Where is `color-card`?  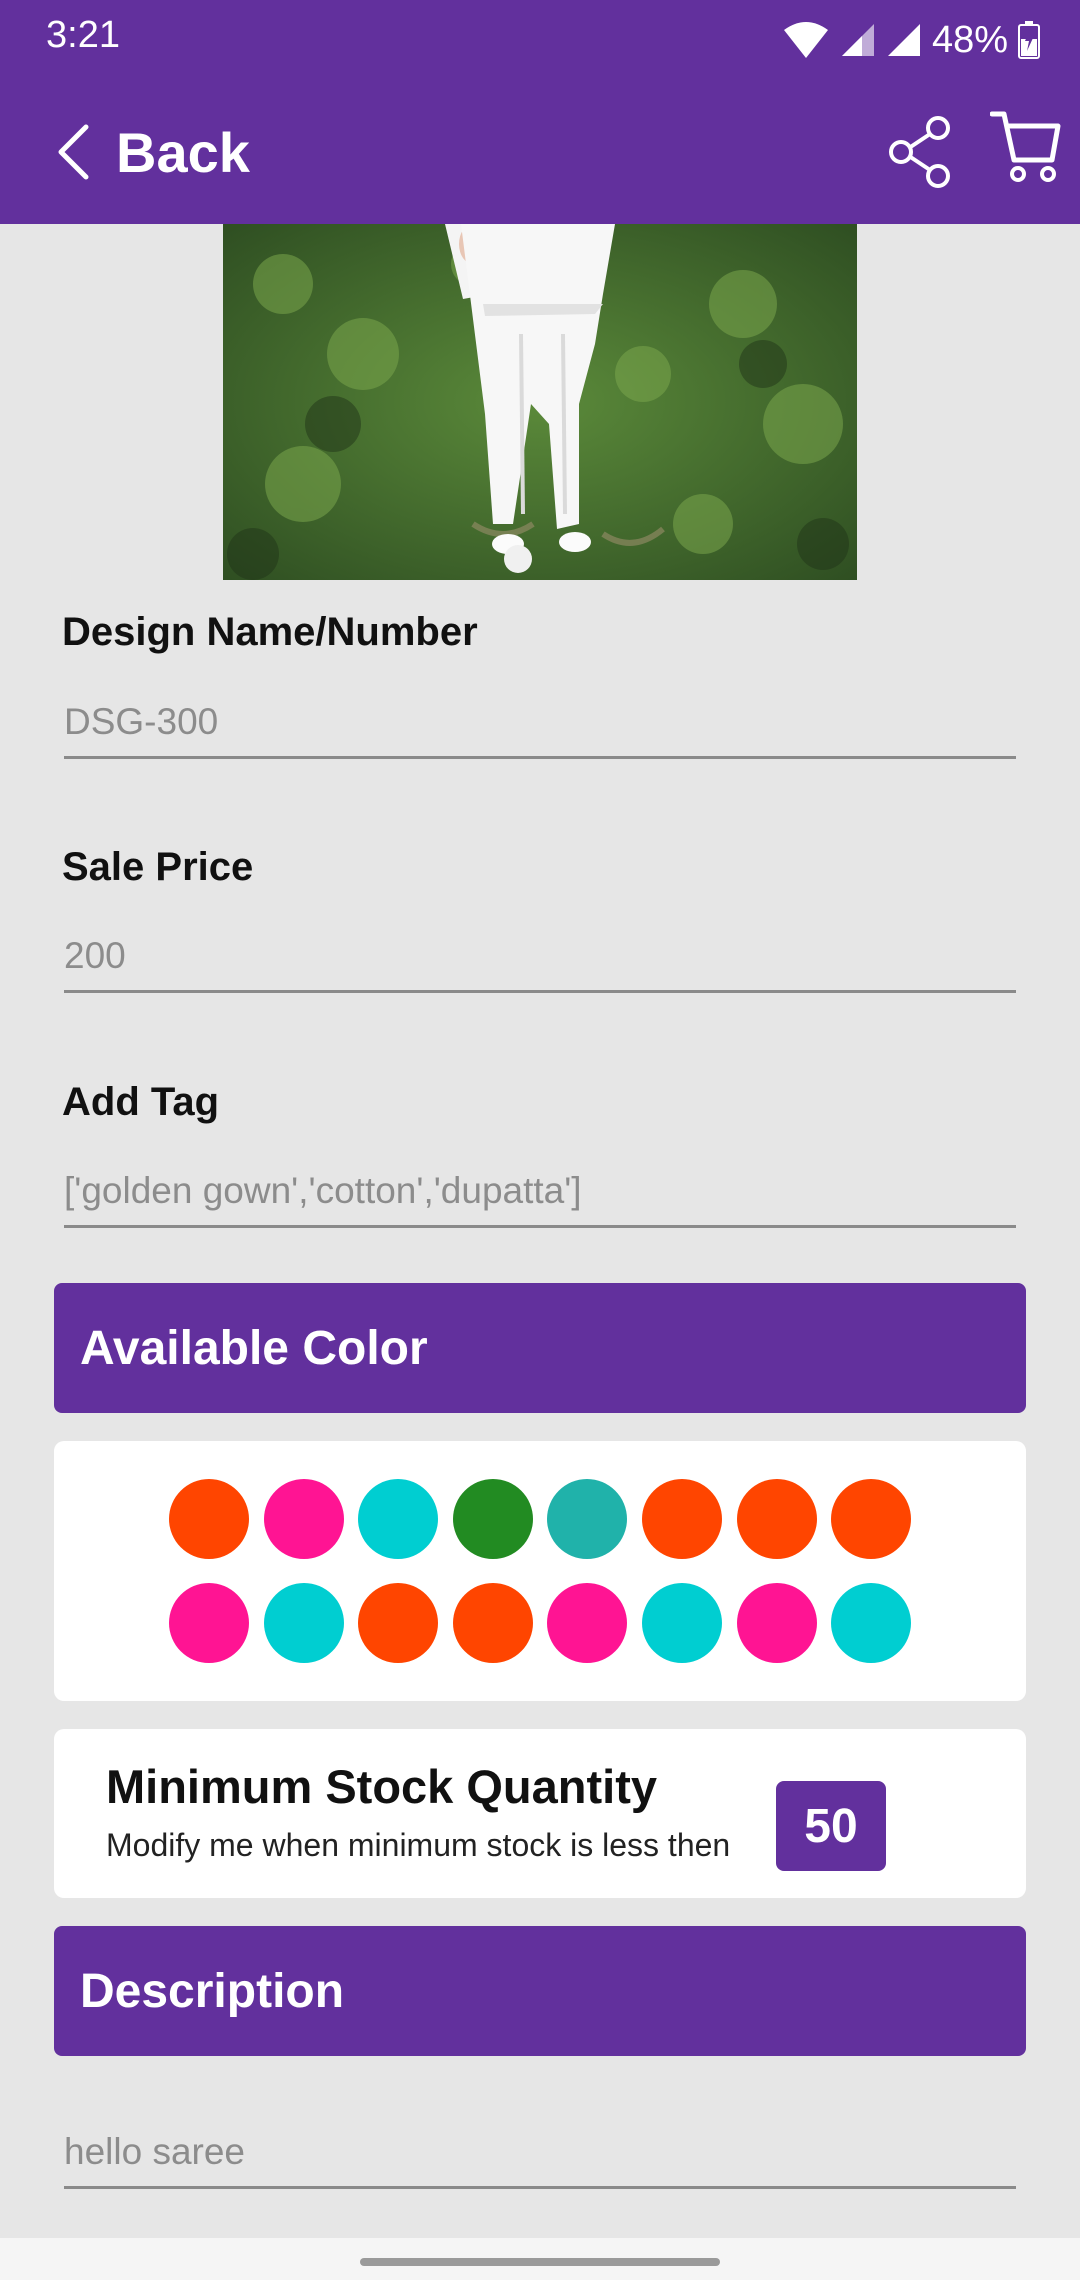 color-card is located at coordinates (540, 1571).